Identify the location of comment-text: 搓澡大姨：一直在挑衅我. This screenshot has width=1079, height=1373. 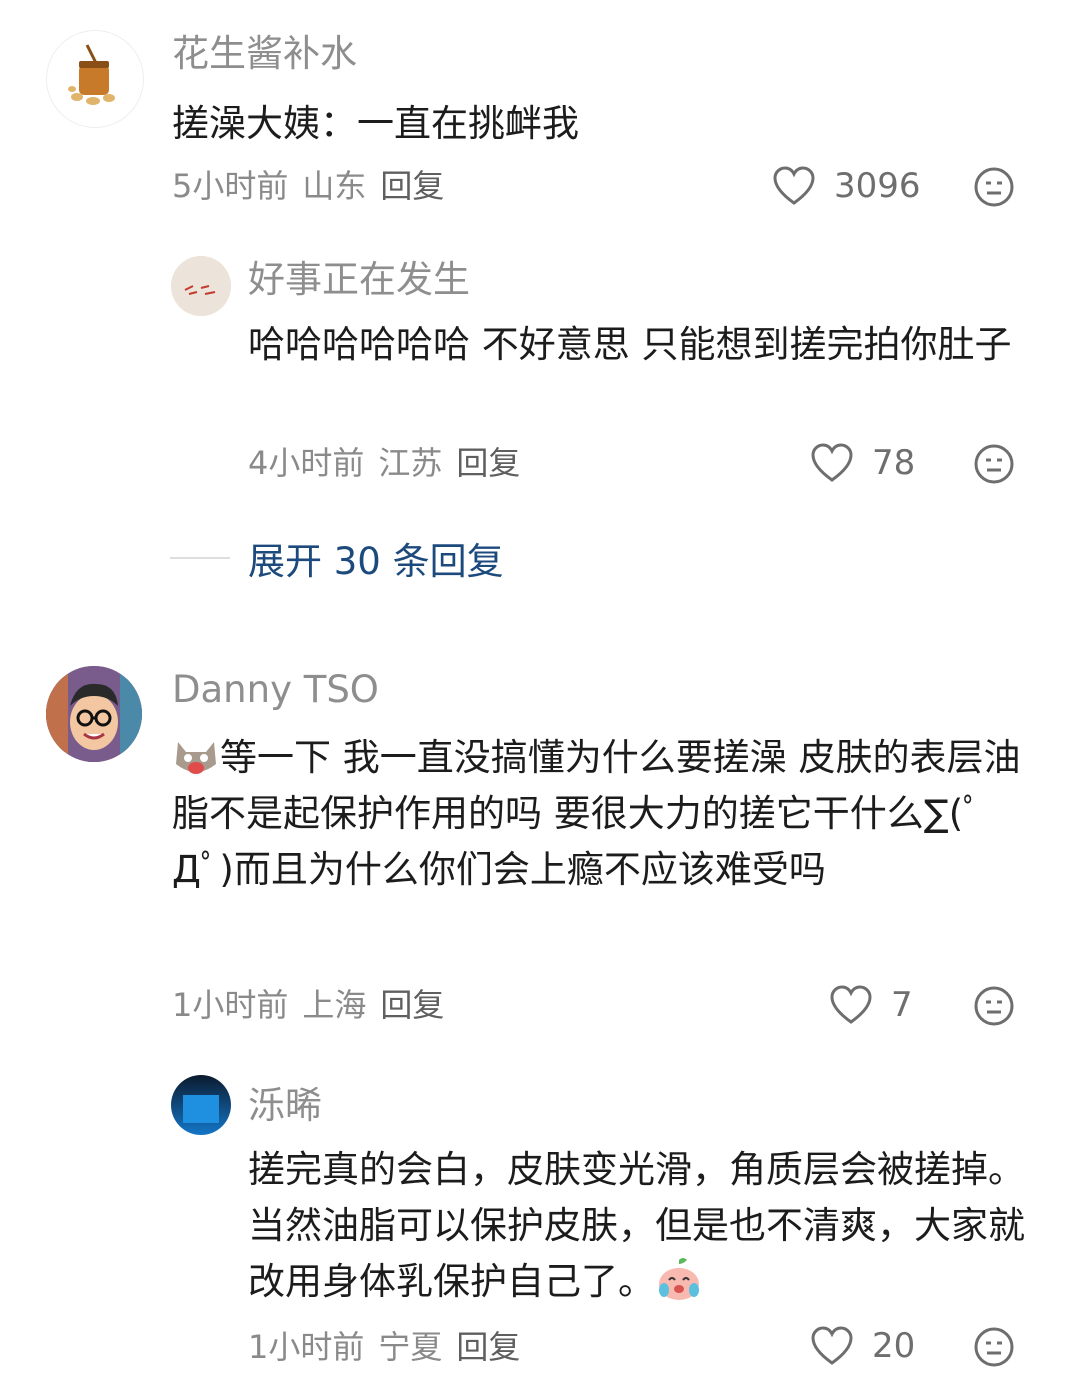
(375, 123).